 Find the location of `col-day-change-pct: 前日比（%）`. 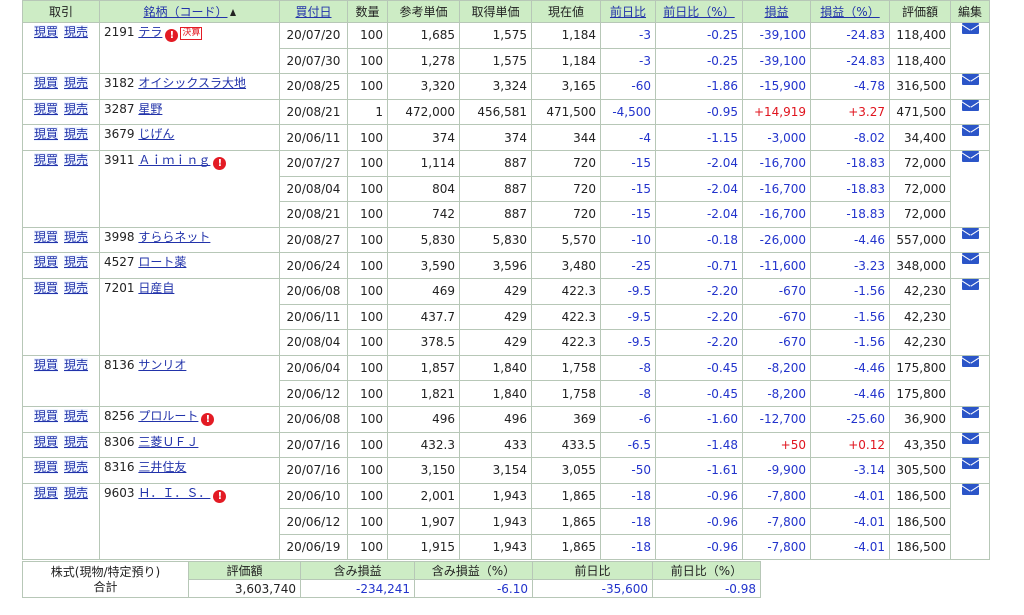

col-day-change-pct: 前日比（%） is located at coordinates (699, 11).